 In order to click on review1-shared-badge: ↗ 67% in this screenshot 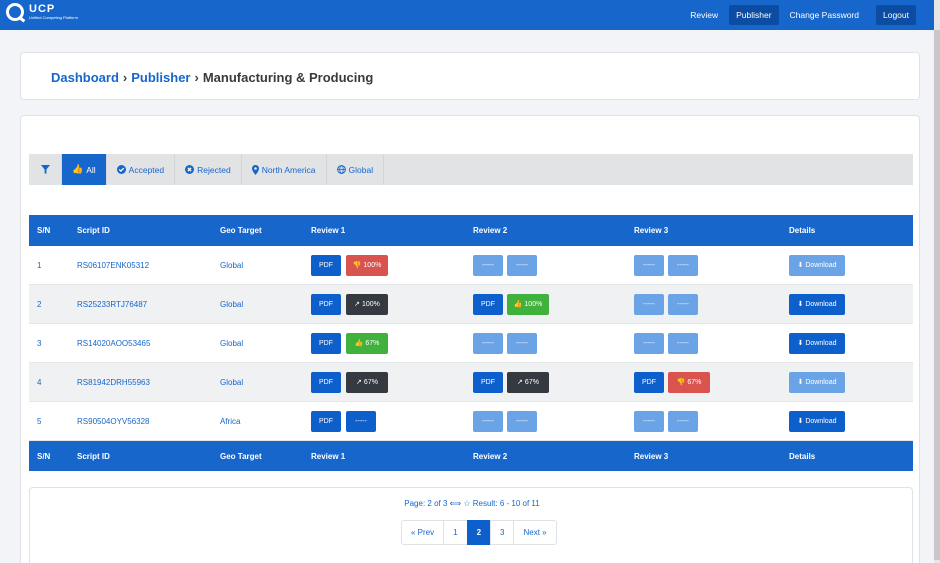, I will do `click(367, 382)`.